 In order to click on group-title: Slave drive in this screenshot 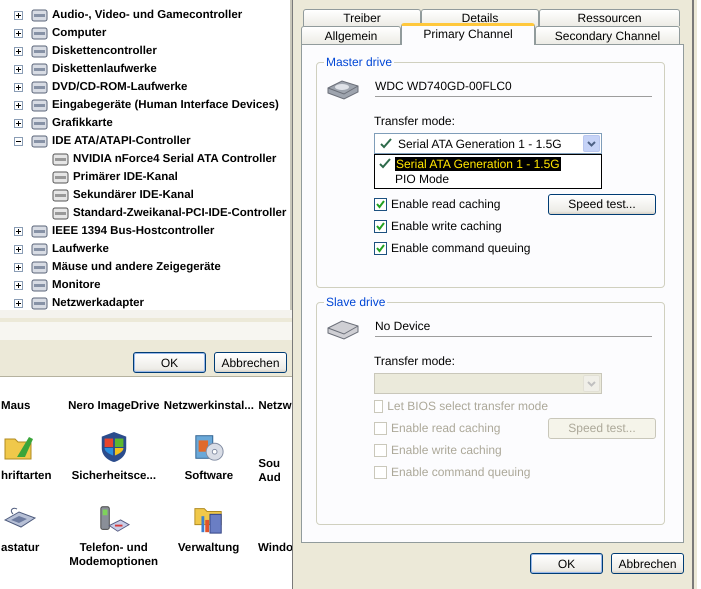, I will do `click(356, 302)`.